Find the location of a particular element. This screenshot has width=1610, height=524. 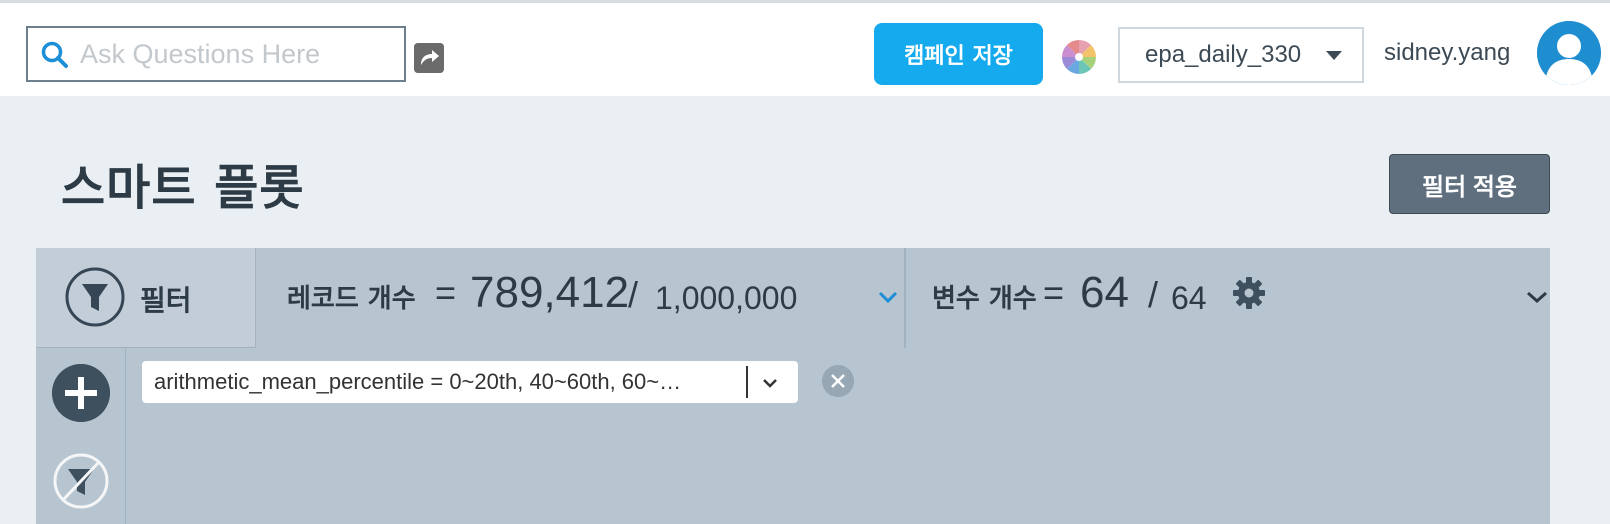

variable-equals-sign: = is located at coordinates (1054, 292).